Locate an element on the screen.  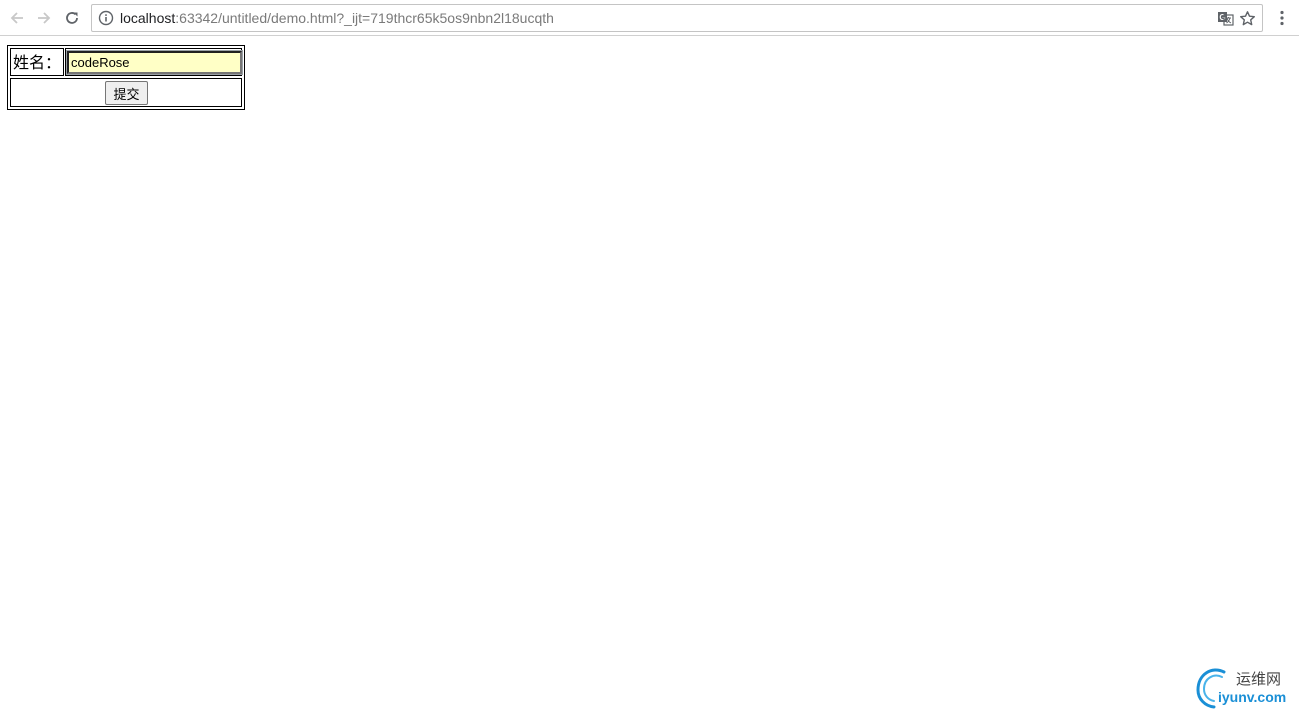
name-label: 姓名： is located at coordinates (37, 62).